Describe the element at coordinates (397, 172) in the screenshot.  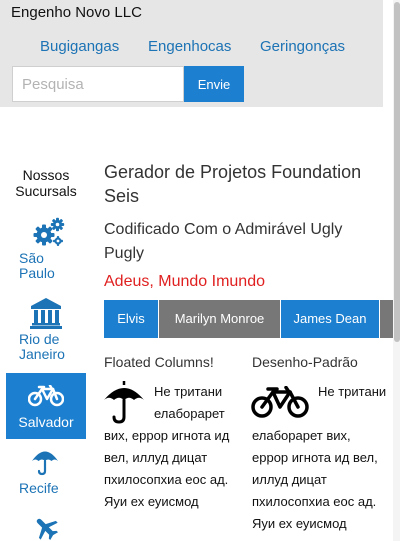
I see `scrollbar-thumb` at that location.